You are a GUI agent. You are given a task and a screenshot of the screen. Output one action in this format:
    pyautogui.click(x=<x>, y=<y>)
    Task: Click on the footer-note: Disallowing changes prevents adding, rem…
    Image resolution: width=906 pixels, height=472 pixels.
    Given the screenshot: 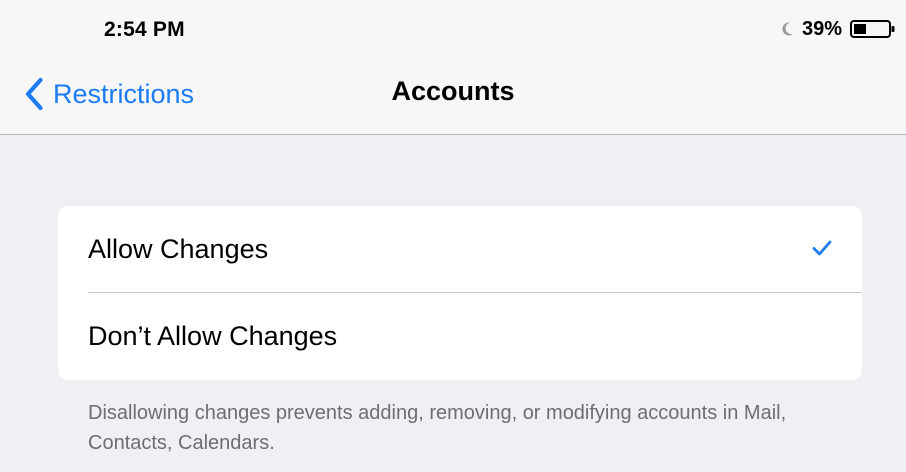 What is the action you would take?
    pyautogui.click(x=437, y=428)
    